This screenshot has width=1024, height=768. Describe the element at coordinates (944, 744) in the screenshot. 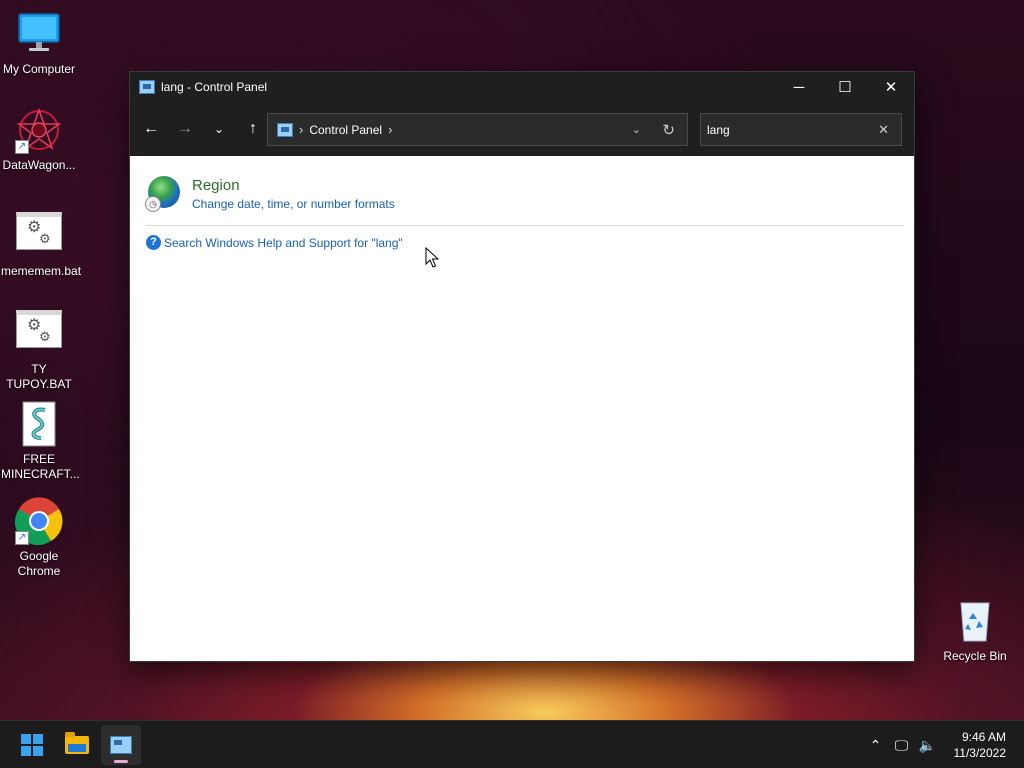

I see `system-tray: ⌃ 🖵 🔈 9:46 AM 11/3/2022` at that location.